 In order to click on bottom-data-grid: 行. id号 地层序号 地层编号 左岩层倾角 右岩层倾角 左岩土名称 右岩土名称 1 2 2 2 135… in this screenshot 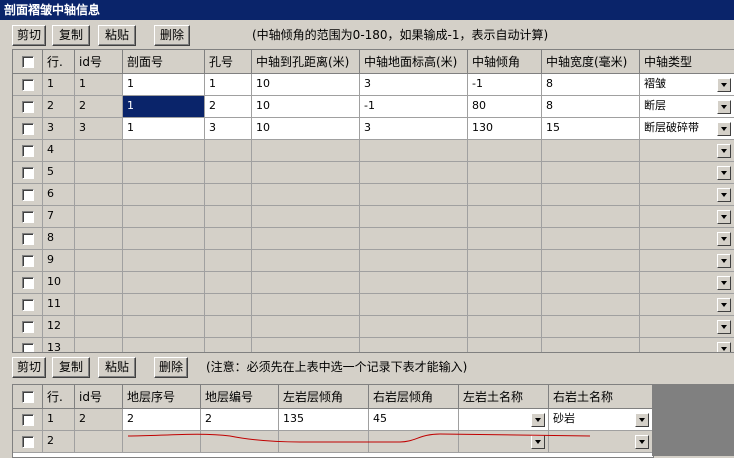, I will do `click(333, 421)`.